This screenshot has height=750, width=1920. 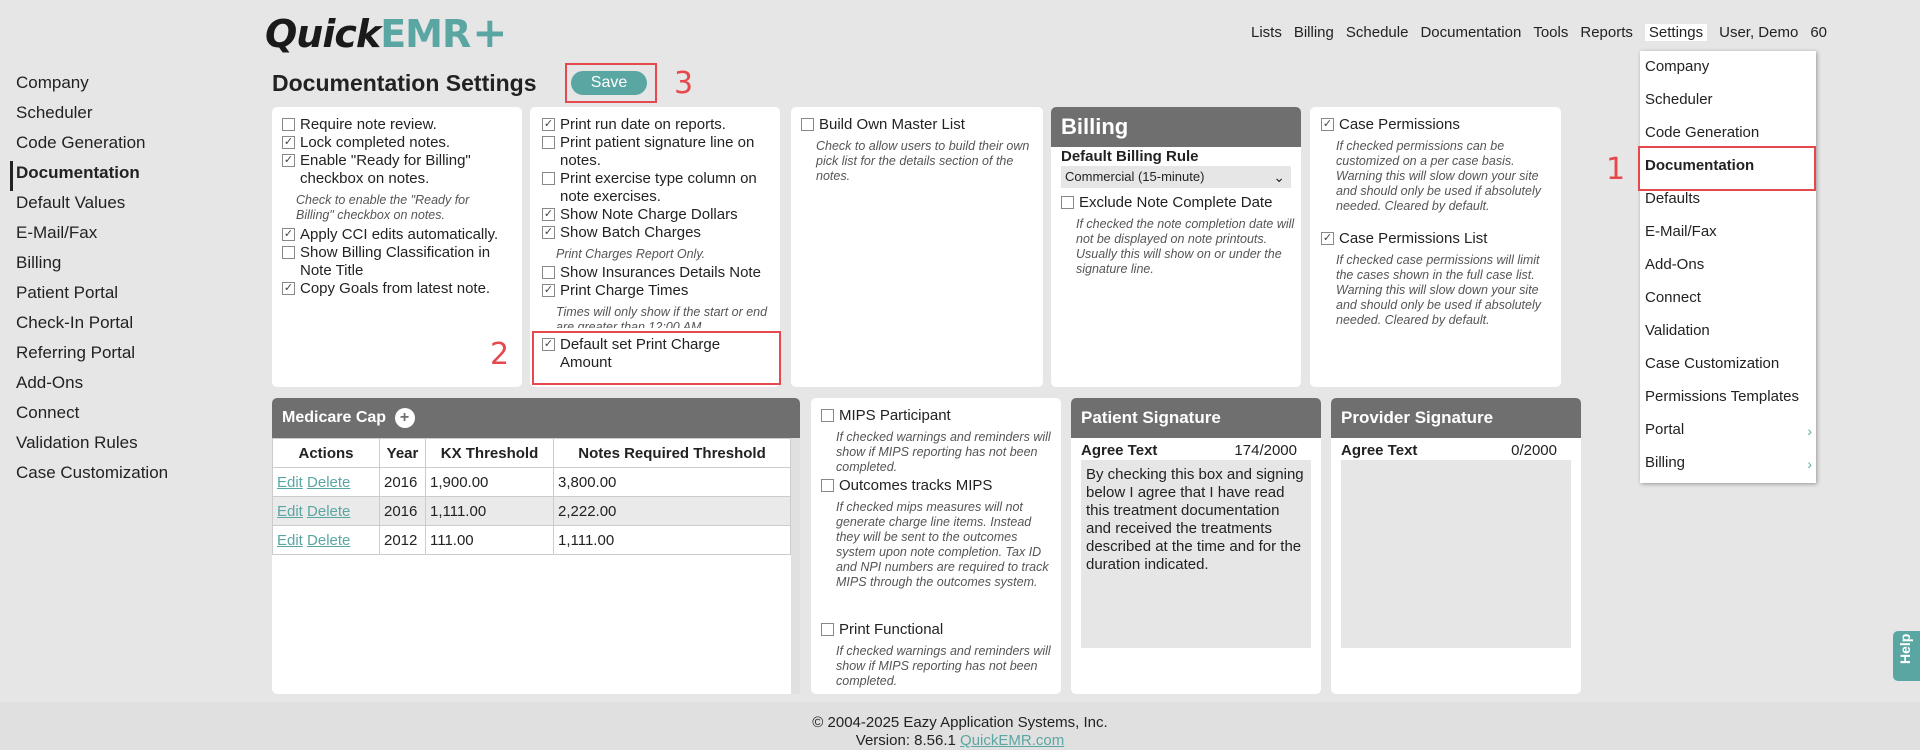 What do you see at coordinates (1676, 32) in the screenshot?
I see `nav-settings: Settings` at bounding box center [1676, 32].